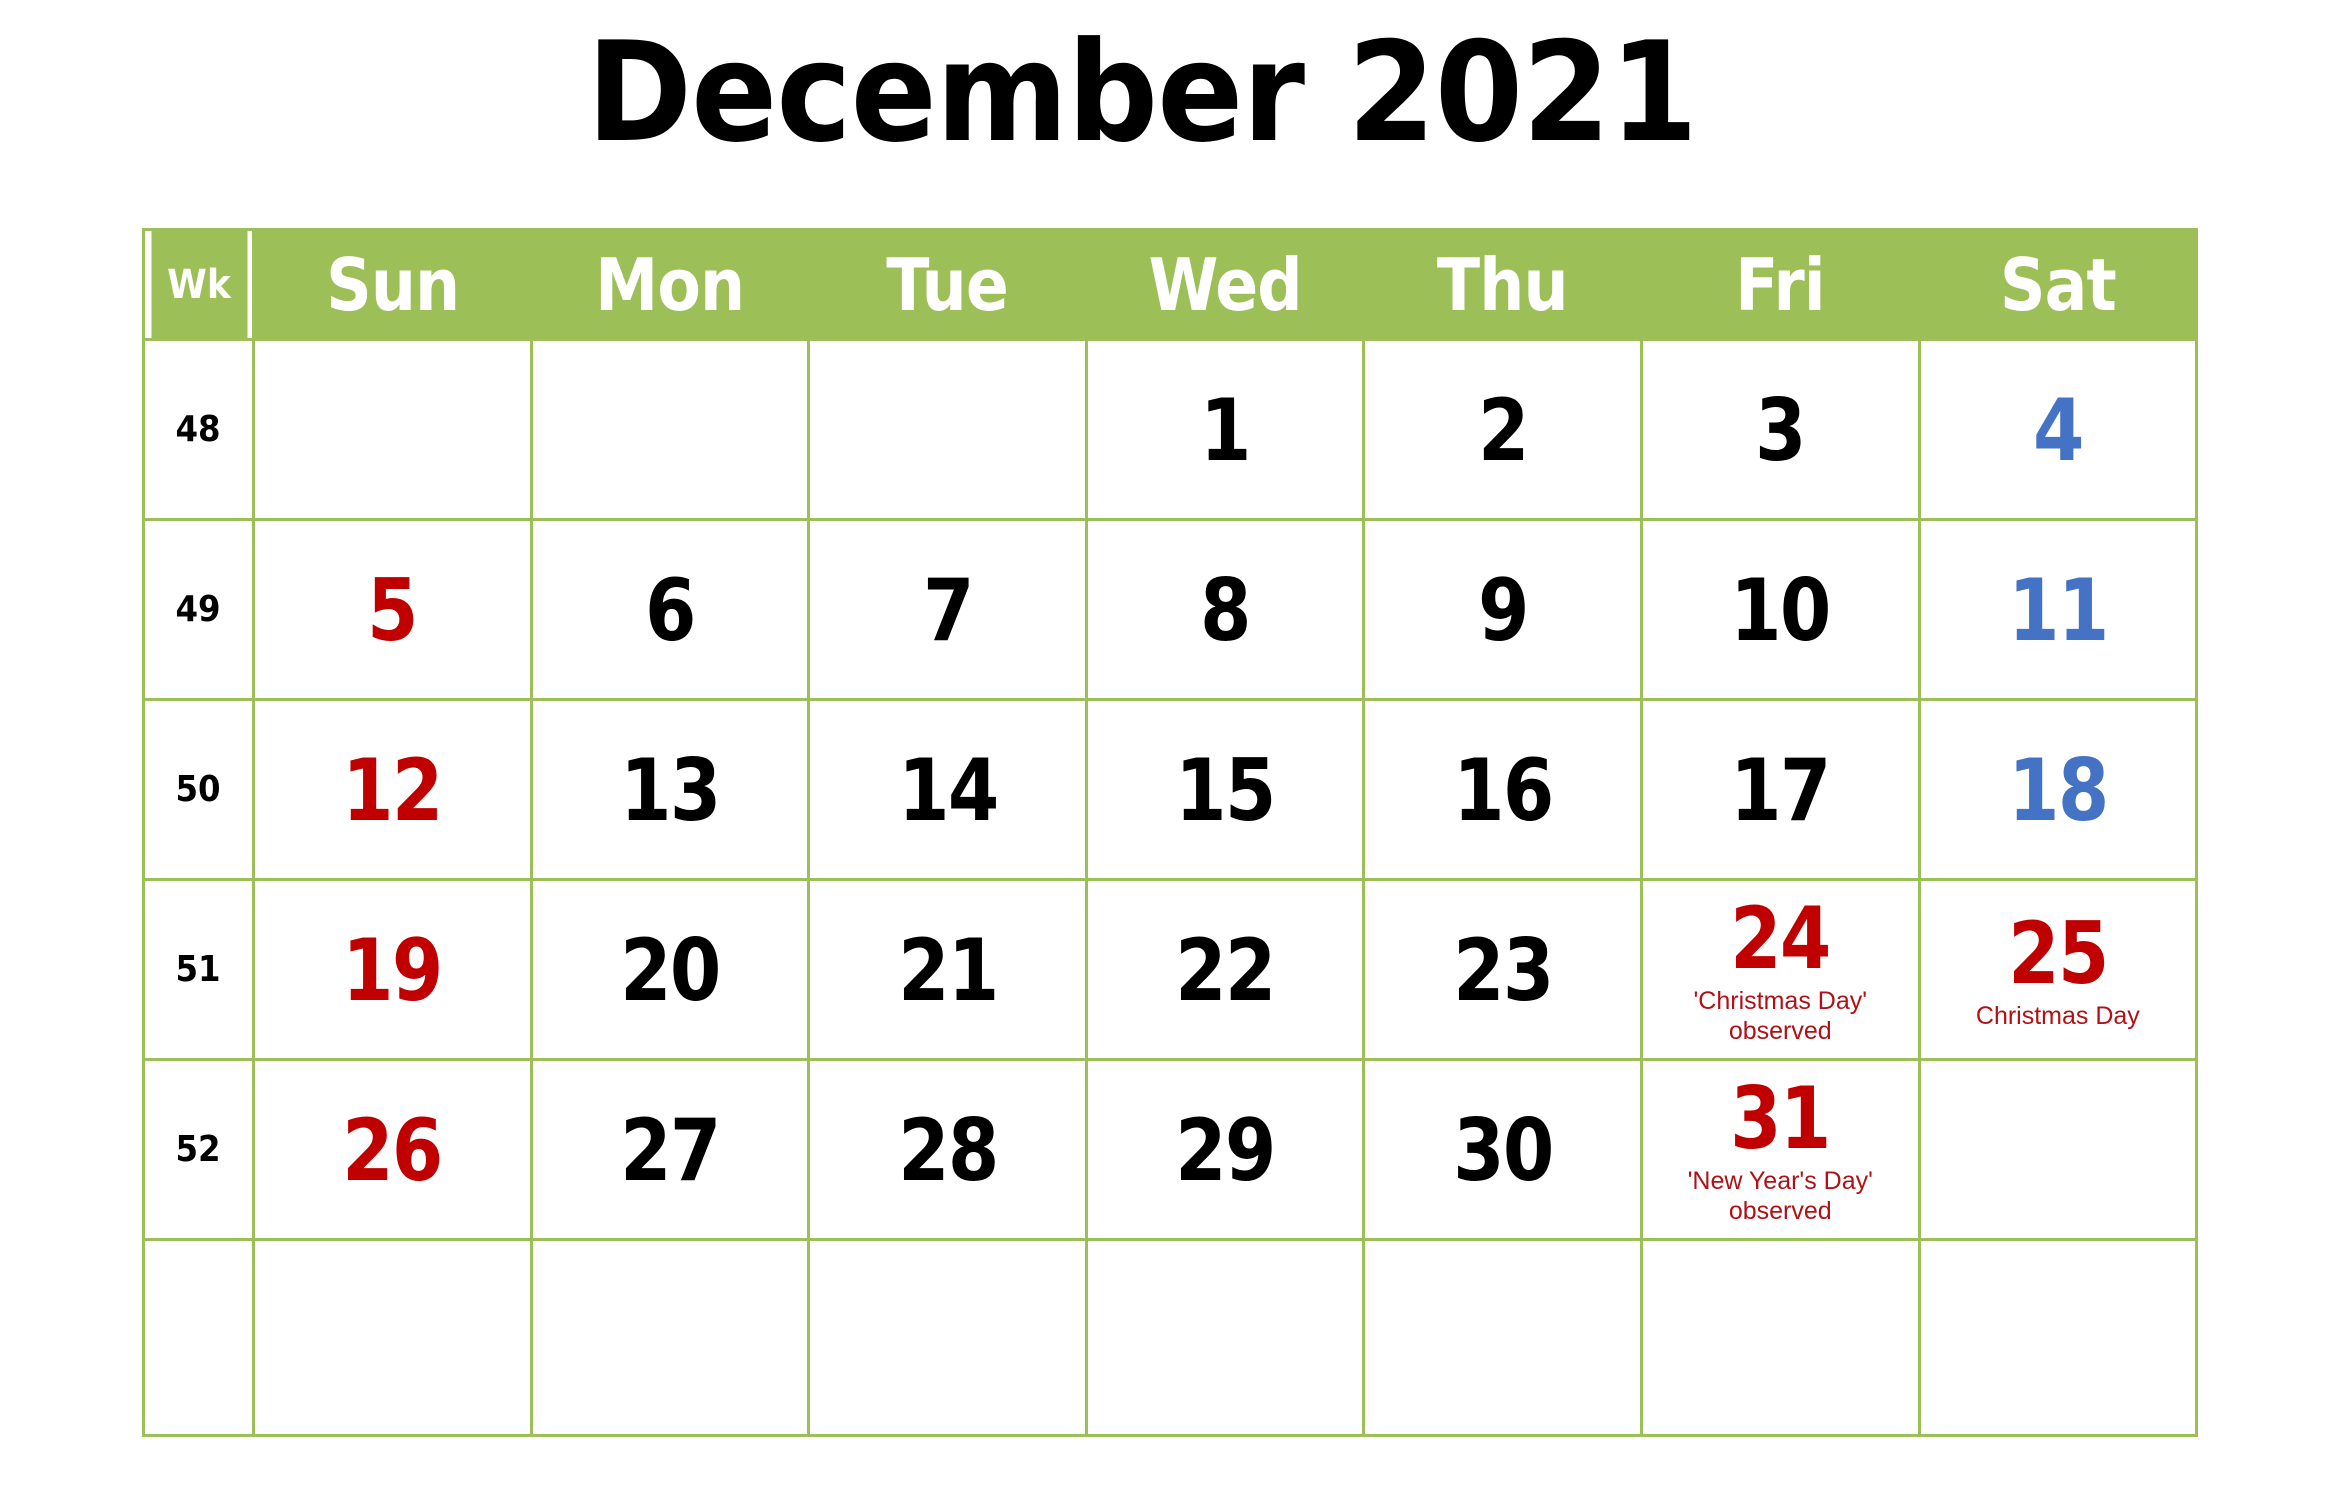  I want to click on header-day-sun: Sun, so click(392, 284).